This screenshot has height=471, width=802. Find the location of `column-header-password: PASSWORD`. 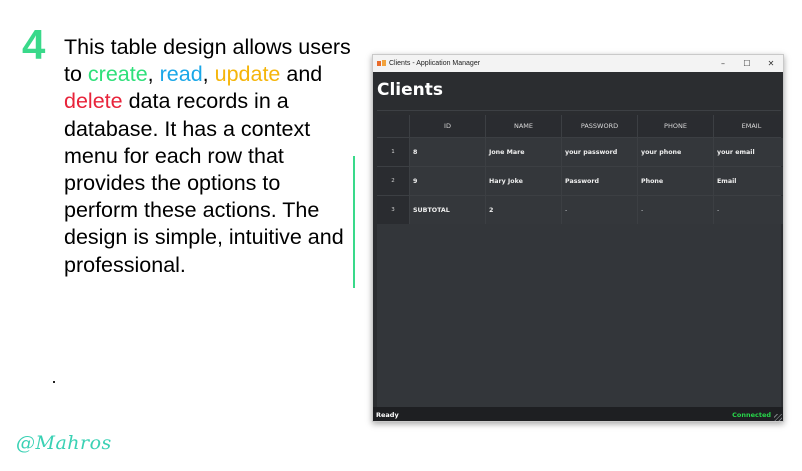

column-header-password: PASSWORD is located at coordinates (599, 126).